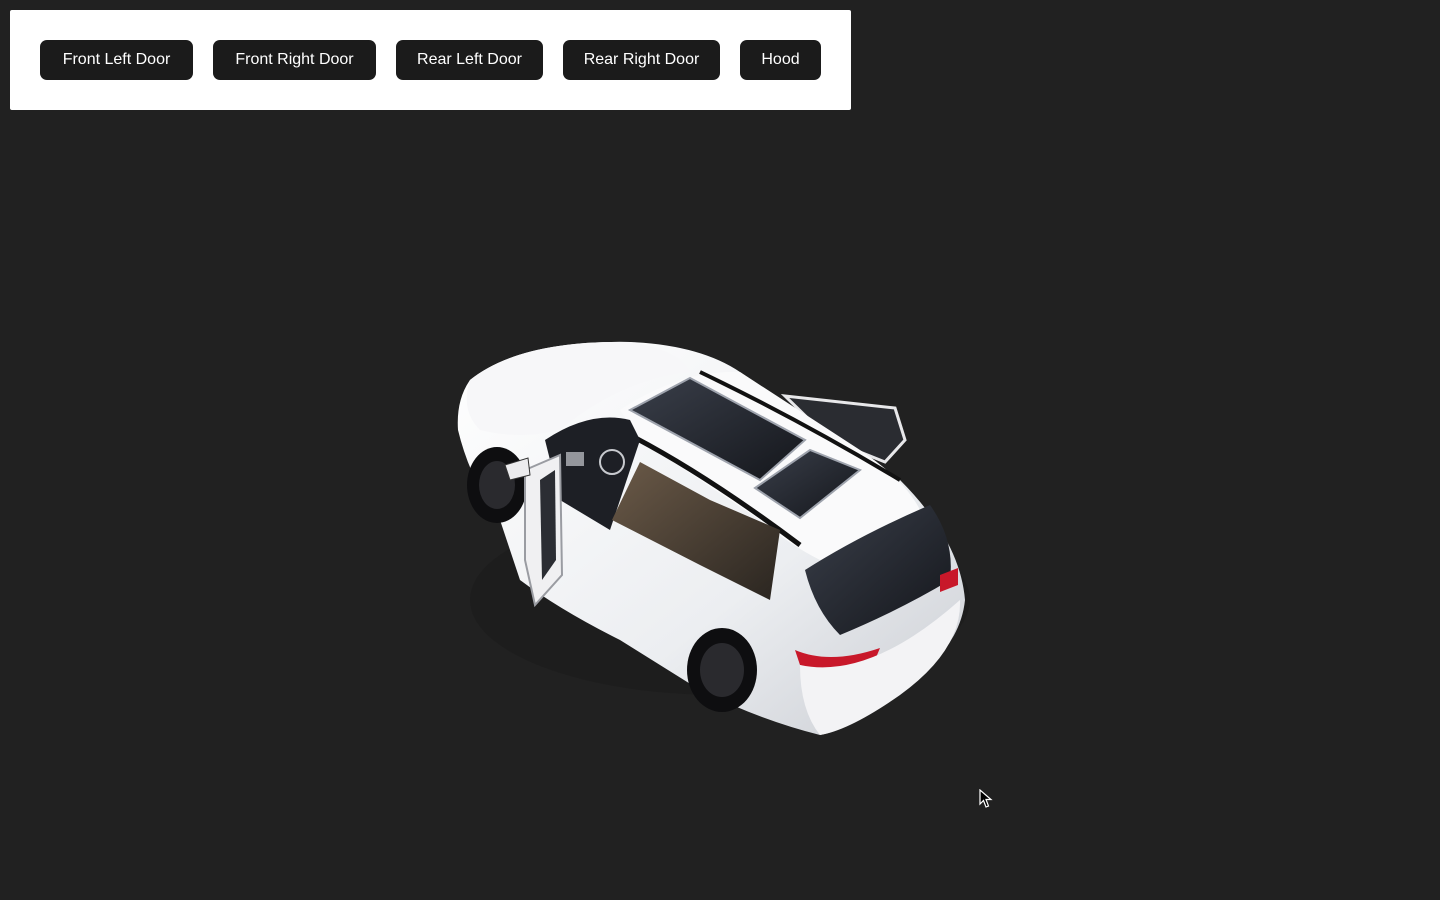  What do you see at coordinates (641, 60) in the screenshot?
I see `rear-right-door-button: Rear Right Door` at bounding box center [641, 60].